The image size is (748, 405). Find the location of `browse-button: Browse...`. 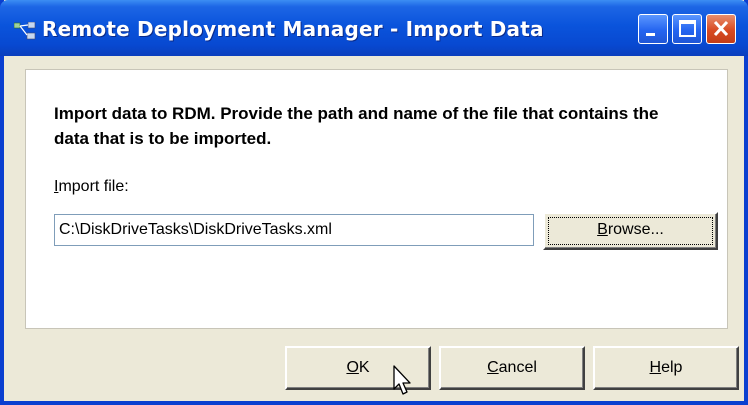

browse-button: Browse... is located at coordinates (630, 231).